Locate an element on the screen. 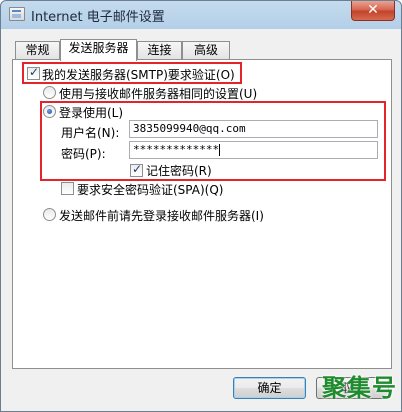 The image size is (402, 412). password-label: 密码(P): is located at coordinates (83, 154).